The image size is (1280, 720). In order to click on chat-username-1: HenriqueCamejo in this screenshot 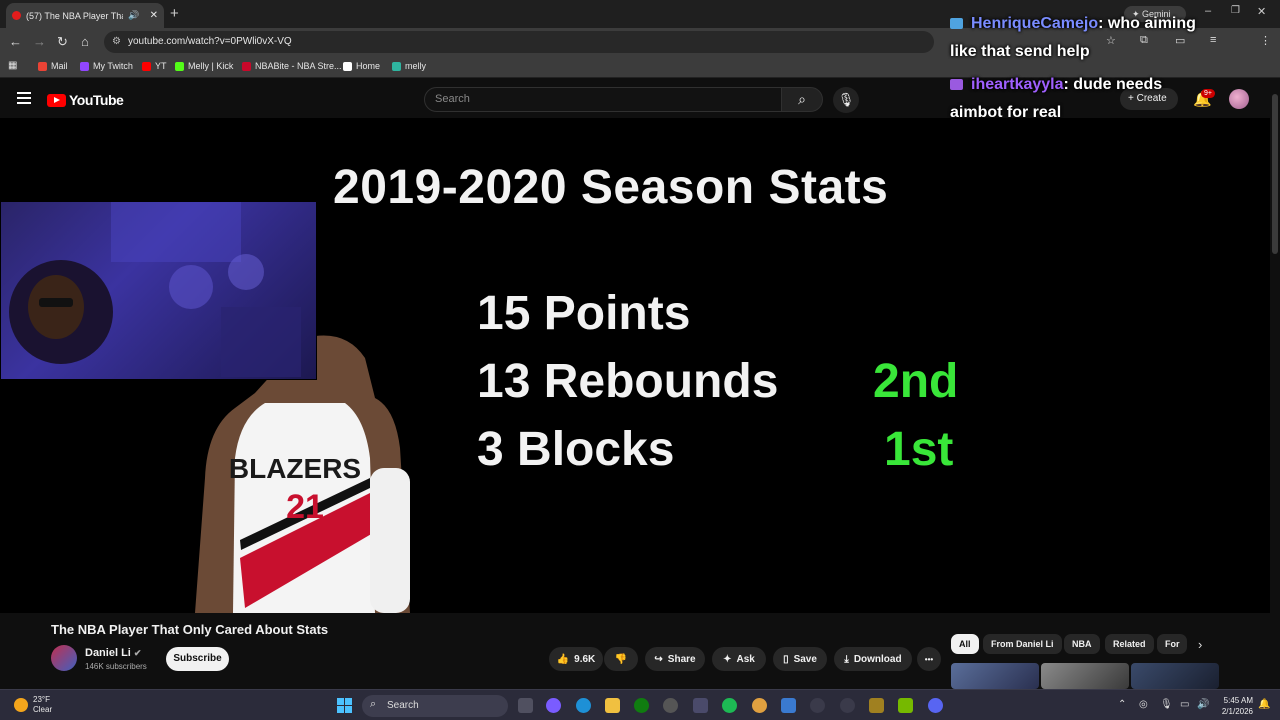, I will do `click(1035, 23)`.